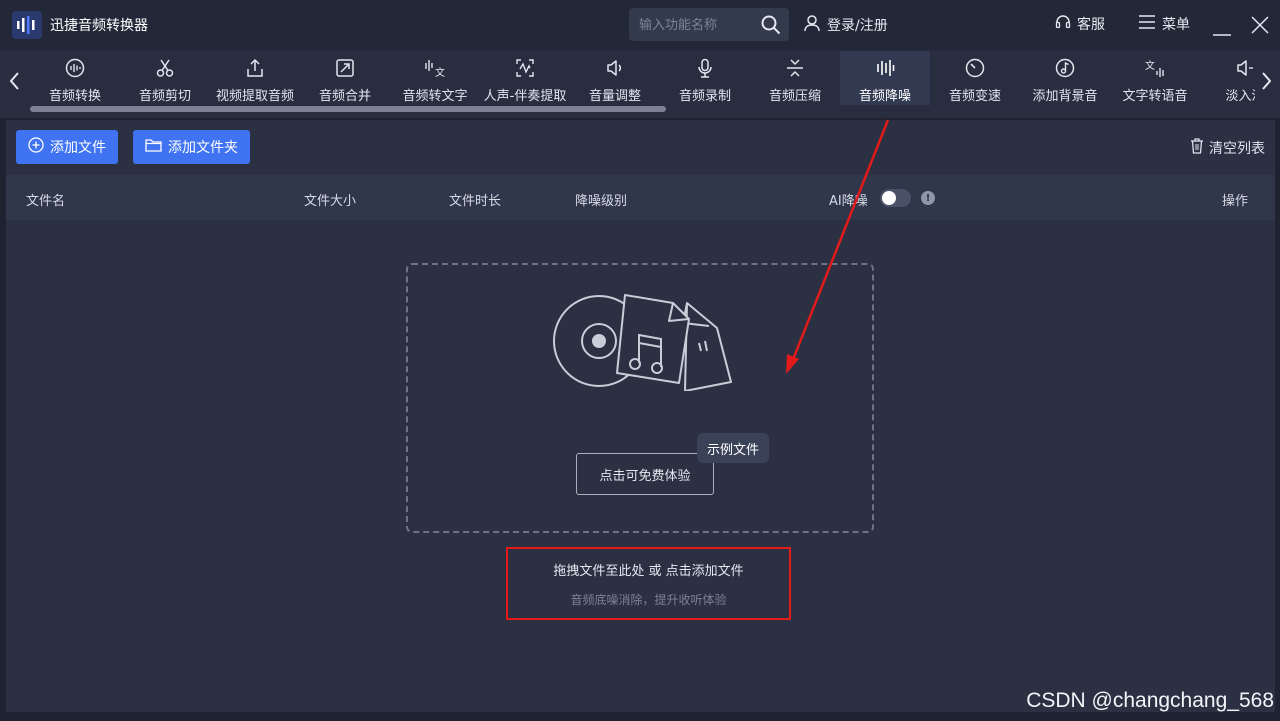 This screenshot has width=1280, height=721. I want to click on wave-extract-icon, so click(525, 68).